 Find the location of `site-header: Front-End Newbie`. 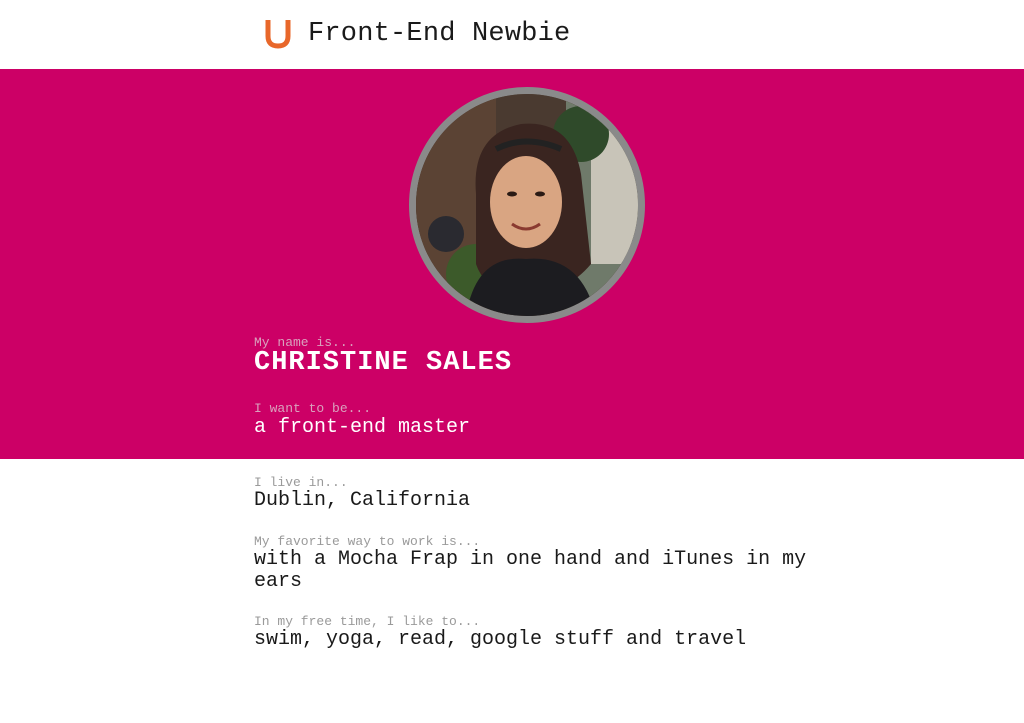

site-header: Front-End Newbie is located at coordinates (512, 34).